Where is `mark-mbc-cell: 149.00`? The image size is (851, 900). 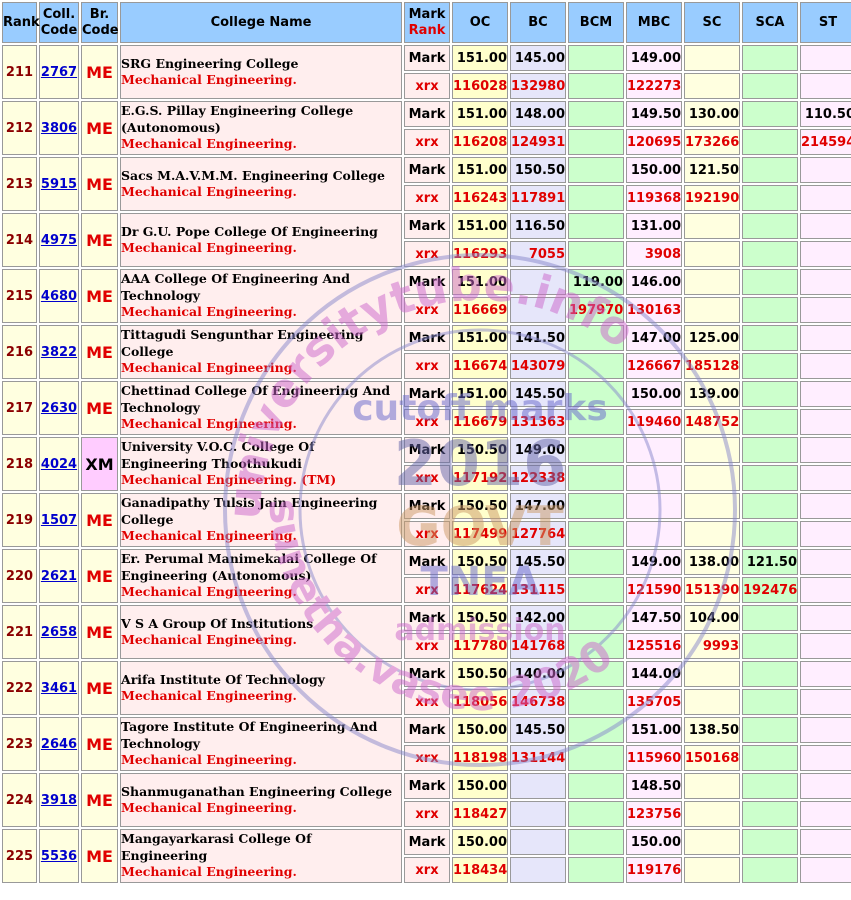
mark-mbc-cell: 149.00 is located at coordinates (654, 58).